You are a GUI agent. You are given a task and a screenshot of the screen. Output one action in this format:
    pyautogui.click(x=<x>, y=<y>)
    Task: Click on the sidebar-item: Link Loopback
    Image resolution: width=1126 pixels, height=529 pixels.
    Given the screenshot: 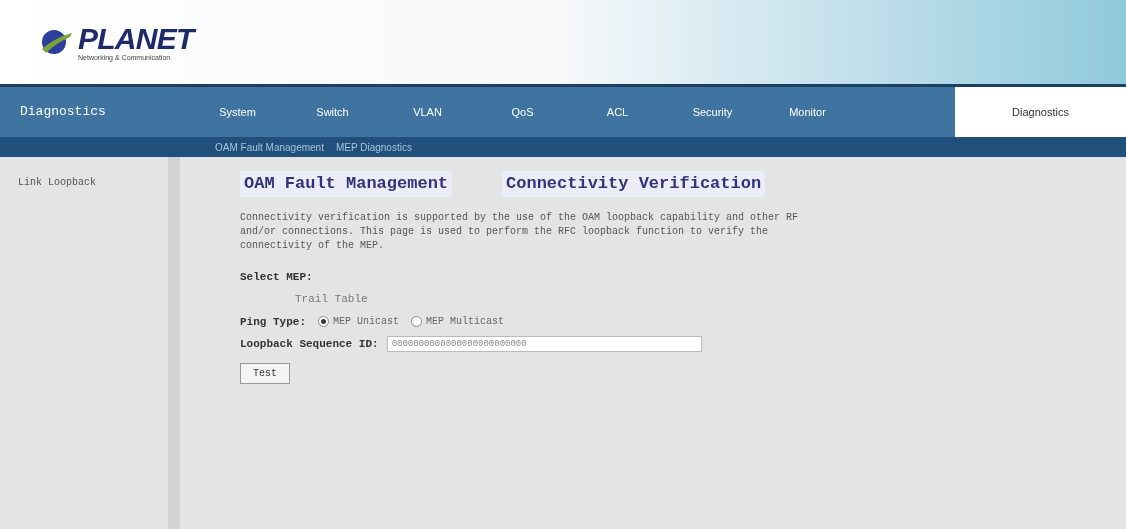 What is the action you would take?
    pyautogui.click(x=93, y=182)
    